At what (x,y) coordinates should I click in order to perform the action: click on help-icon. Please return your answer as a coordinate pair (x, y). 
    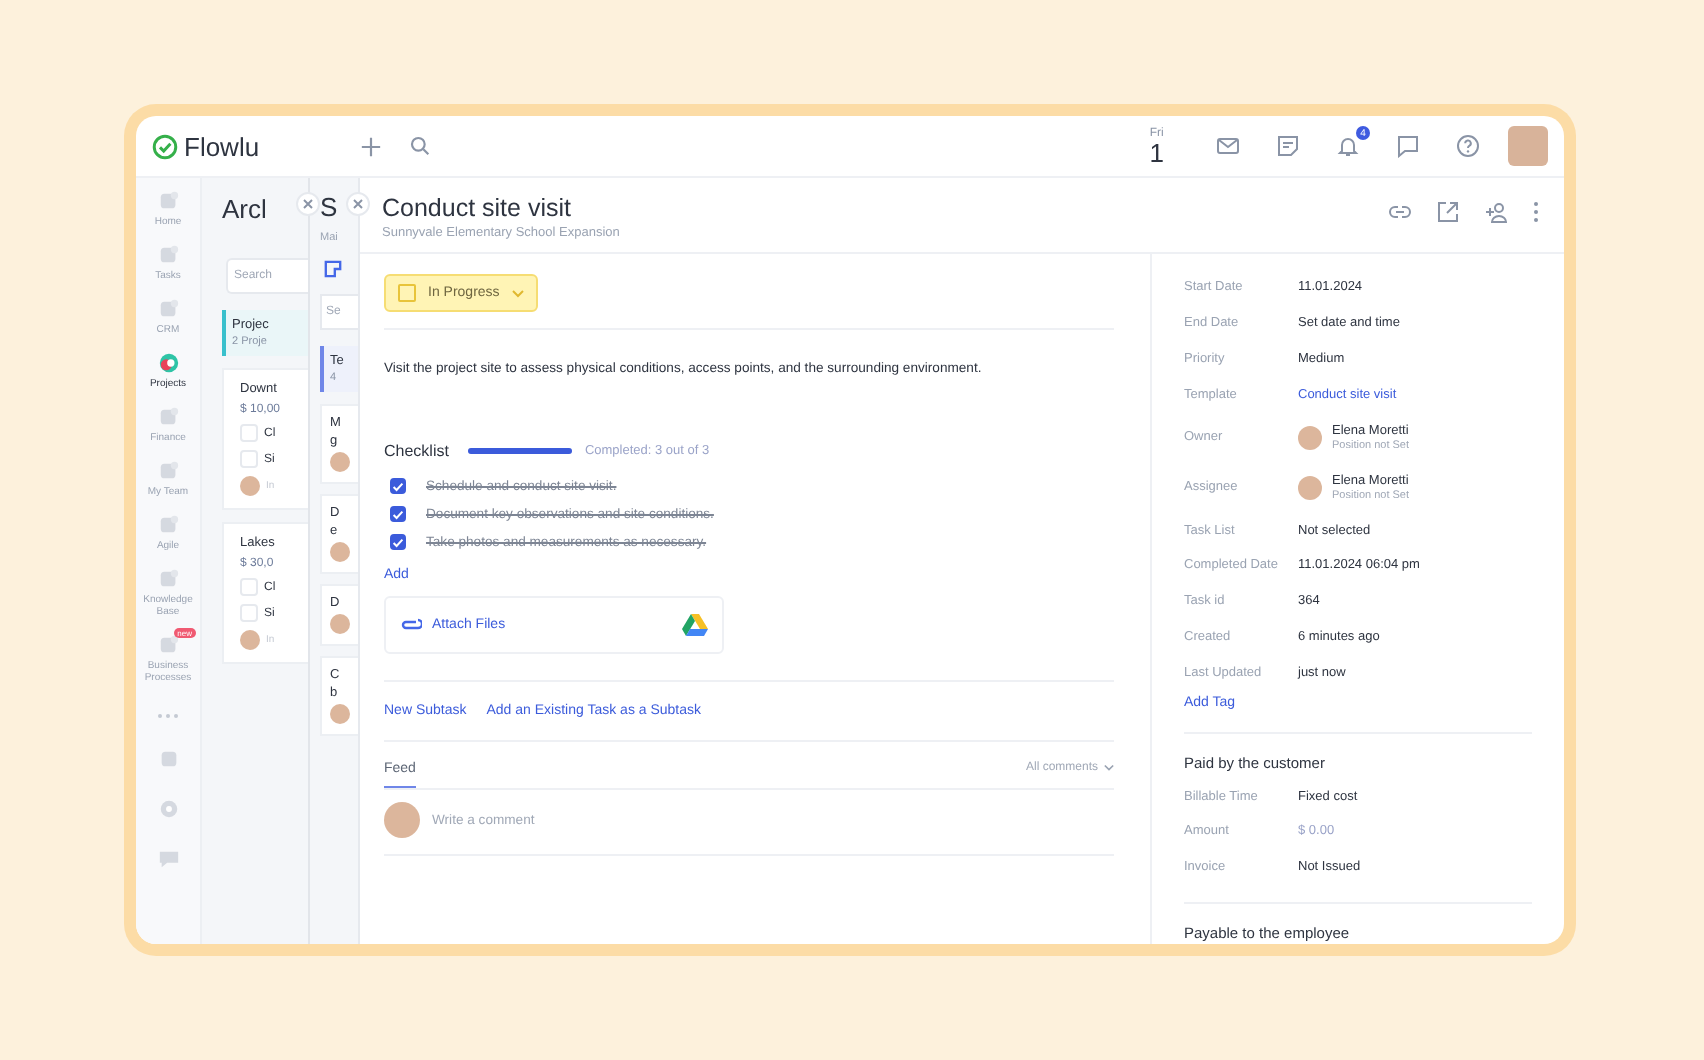
    Looking at the image, I should click on (1468, 146).